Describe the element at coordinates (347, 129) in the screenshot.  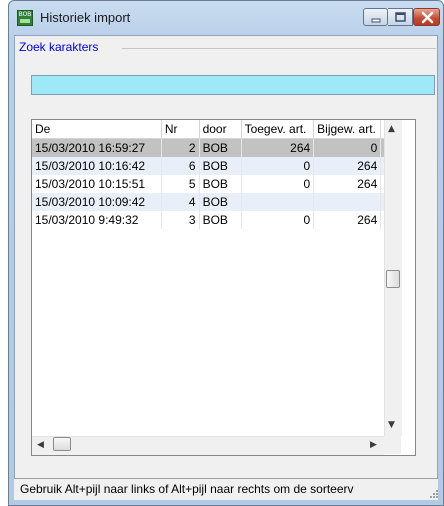
I see `column-header-bijgew: Bijgew. art.` at that location.